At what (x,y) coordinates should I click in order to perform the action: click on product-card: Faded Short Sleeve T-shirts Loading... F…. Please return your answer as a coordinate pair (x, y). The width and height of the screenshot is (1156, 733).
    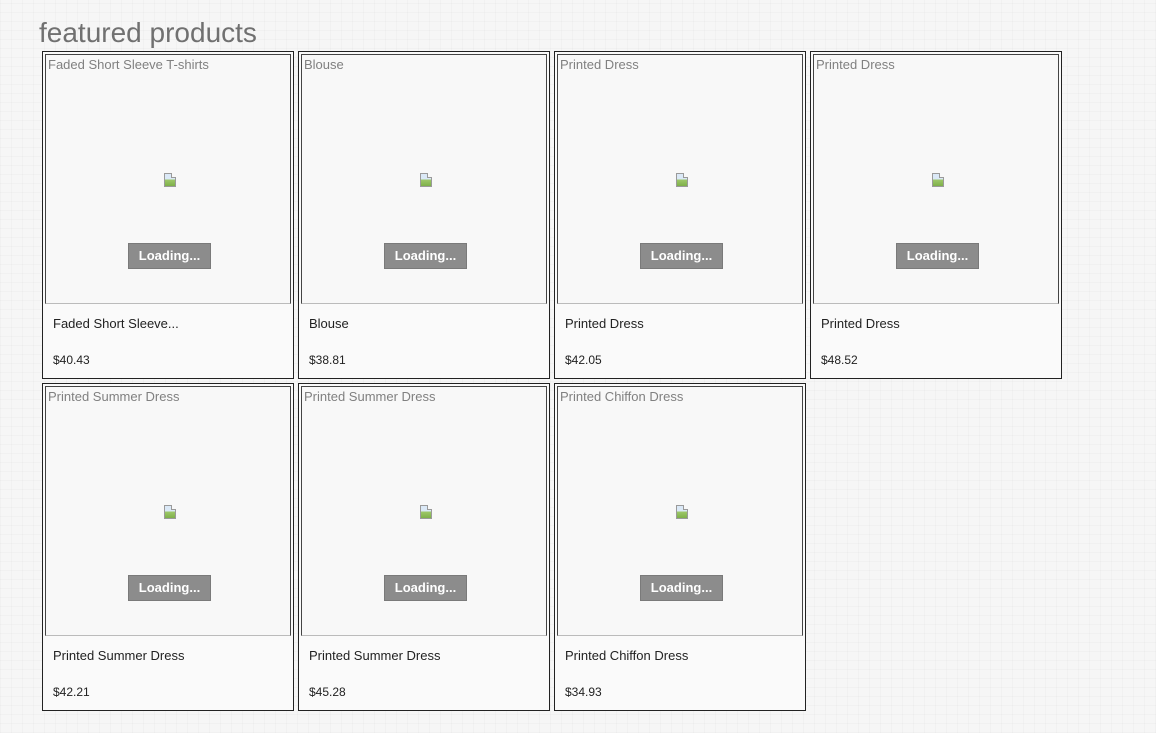
    Looking at the image, I should click on (168, 215).